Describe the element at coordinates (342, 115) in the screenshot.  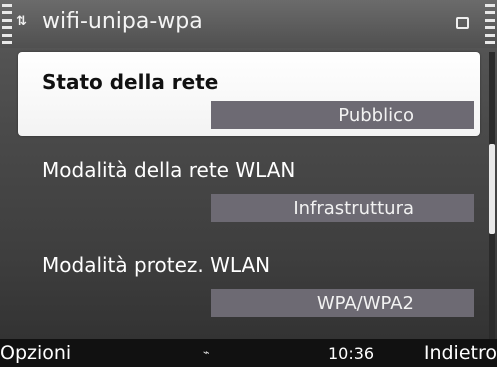
I see `setting-value: Pubblico` at that location.